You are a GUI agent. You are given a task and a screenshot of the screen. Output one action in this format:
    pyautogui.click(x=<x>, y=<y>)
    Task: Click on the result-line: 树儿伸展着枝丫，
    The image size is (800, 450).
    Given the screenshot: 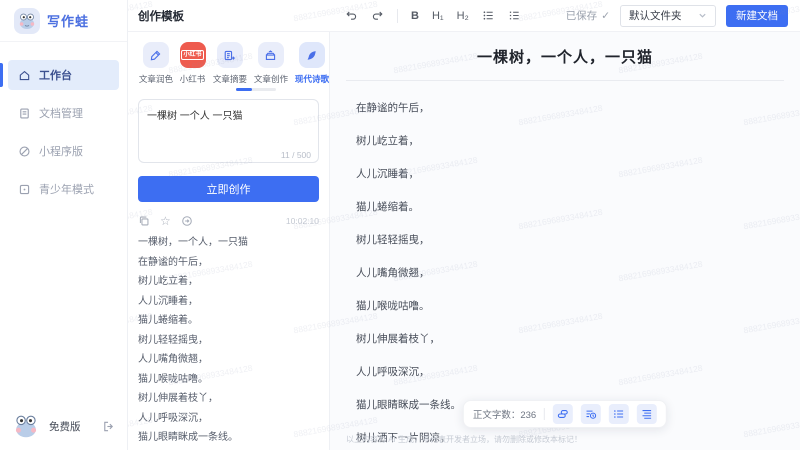 What is the action you would take?
    pyautogui.click(x=178, y=398)
    